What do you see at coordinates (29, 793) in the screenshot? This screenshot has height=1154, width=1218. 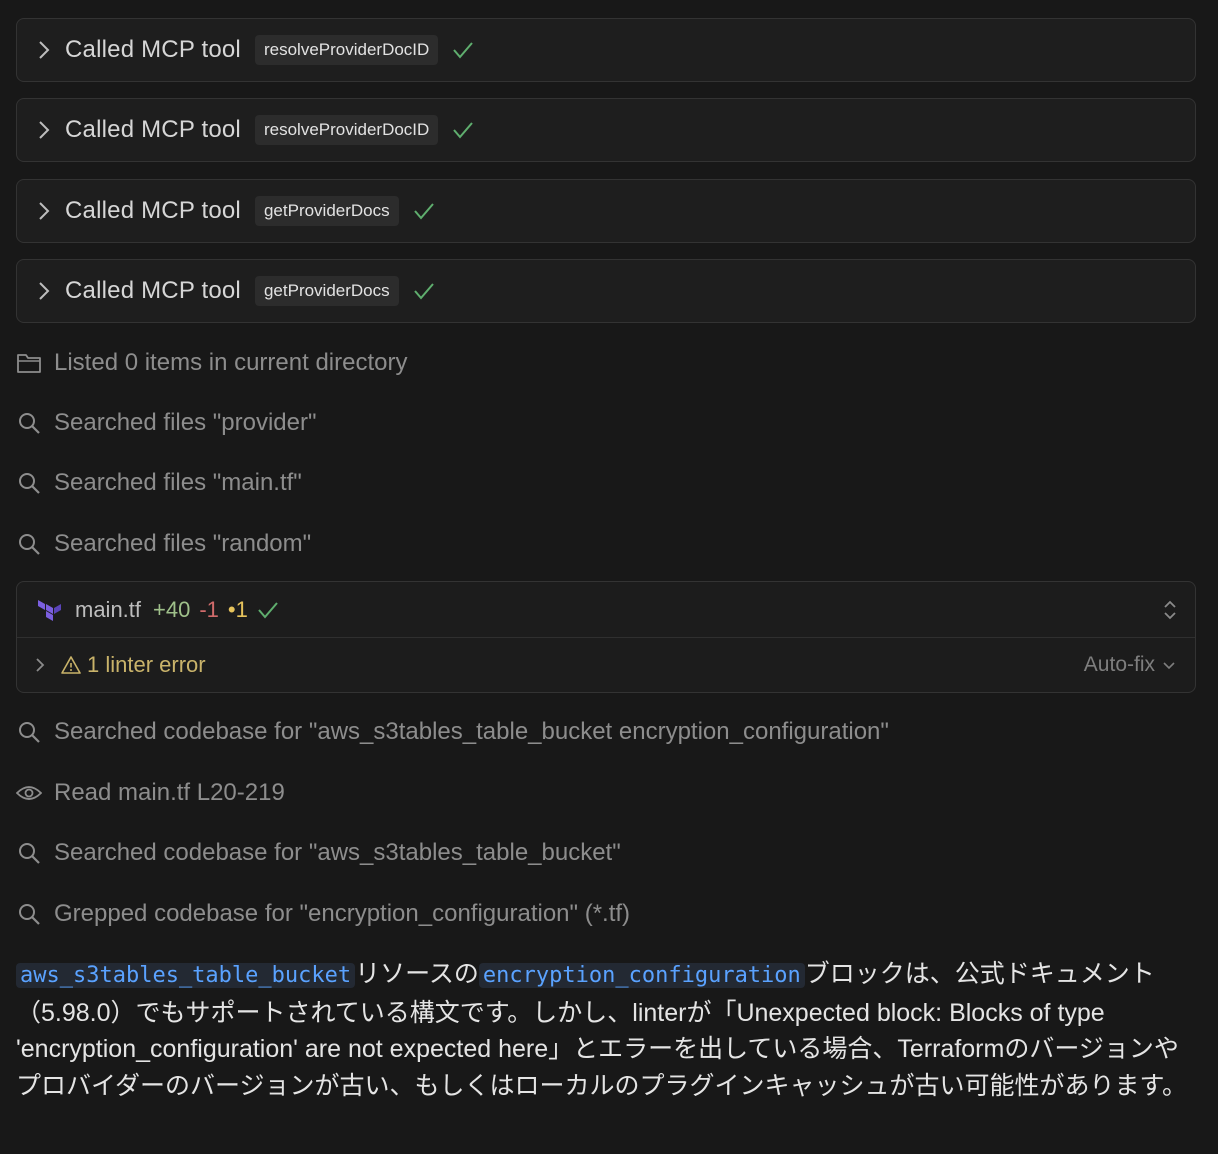 I see `eye-icon` at bounding box center [29, 793].